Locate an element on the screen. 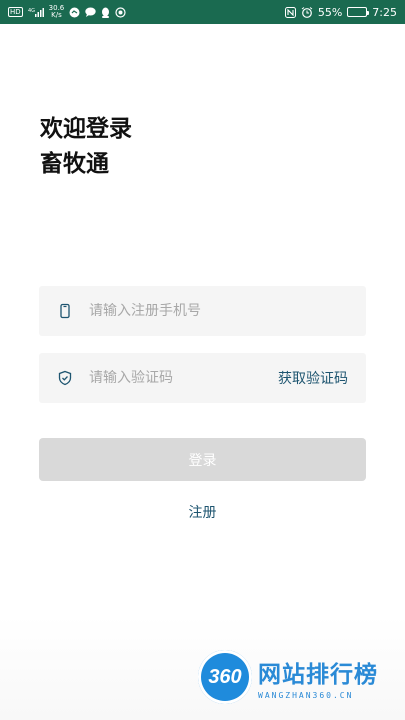  status-right: 55% 7:25 is located at coordinates (340, 12).